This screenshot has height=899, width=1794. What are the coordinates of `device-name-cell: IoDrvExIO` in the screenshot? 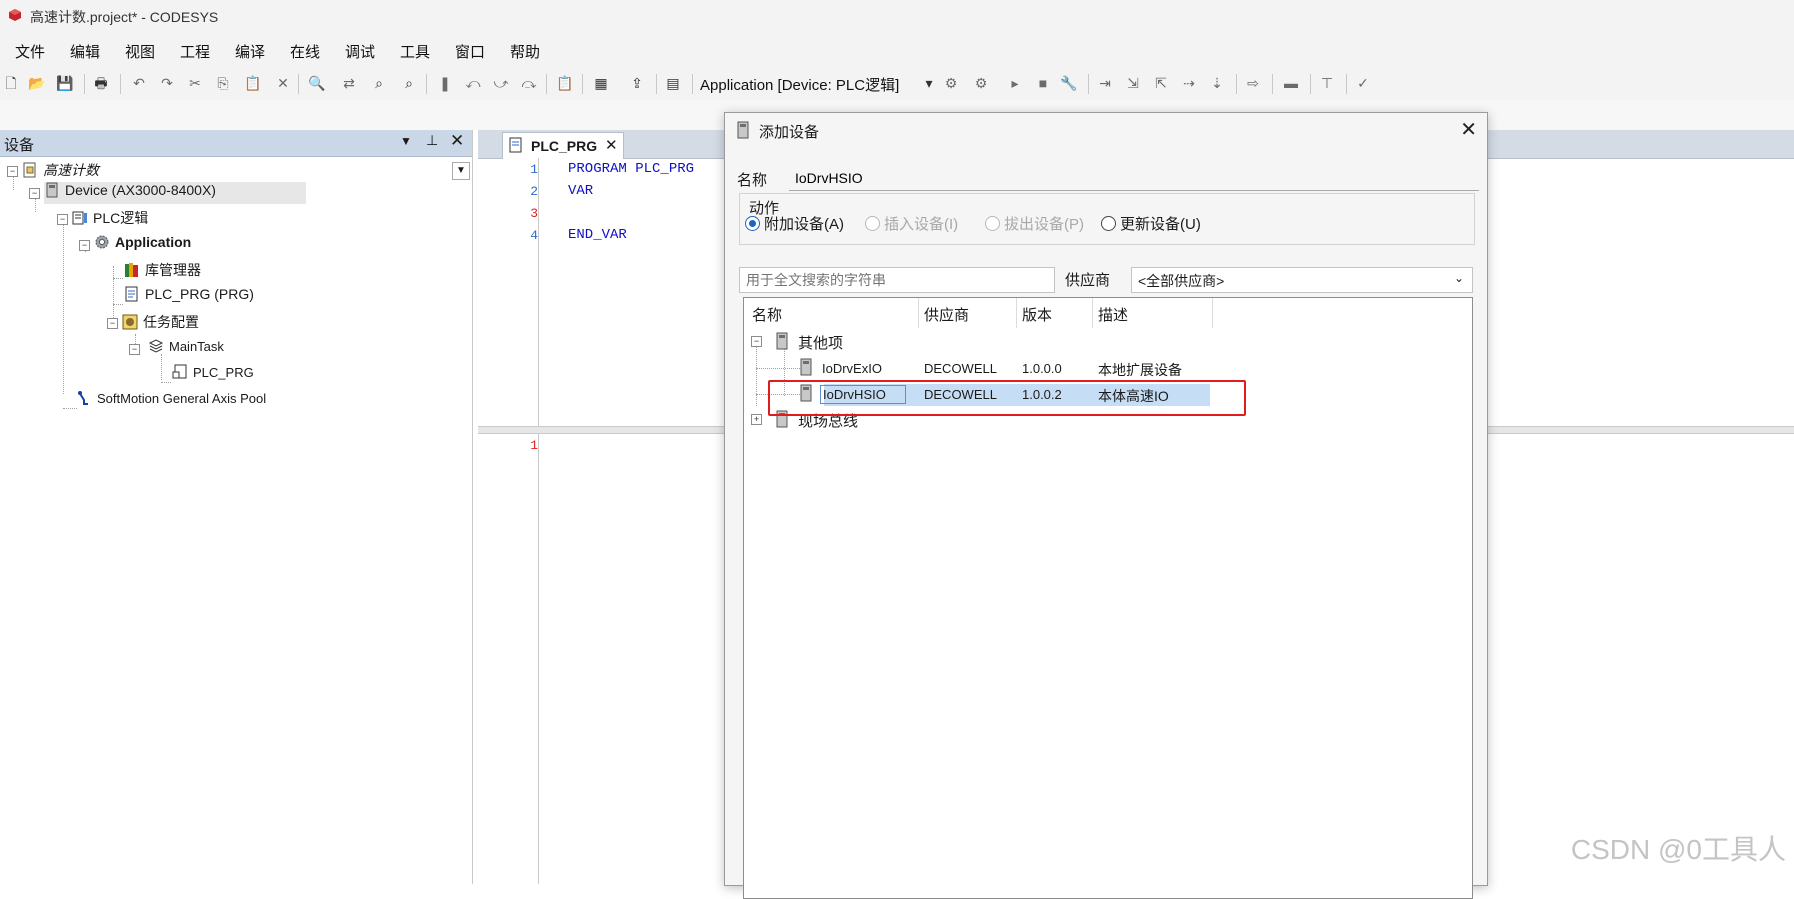 It's located at (852, 368).